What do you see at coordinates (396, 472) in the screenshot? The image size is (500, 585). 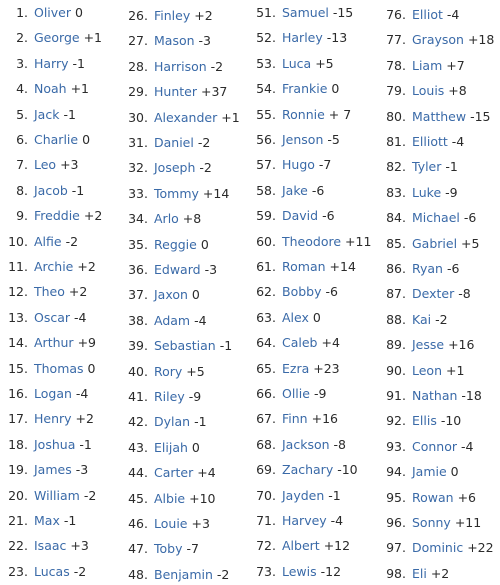 I see `rank-number: 94.` at bounding box center [396, 472].